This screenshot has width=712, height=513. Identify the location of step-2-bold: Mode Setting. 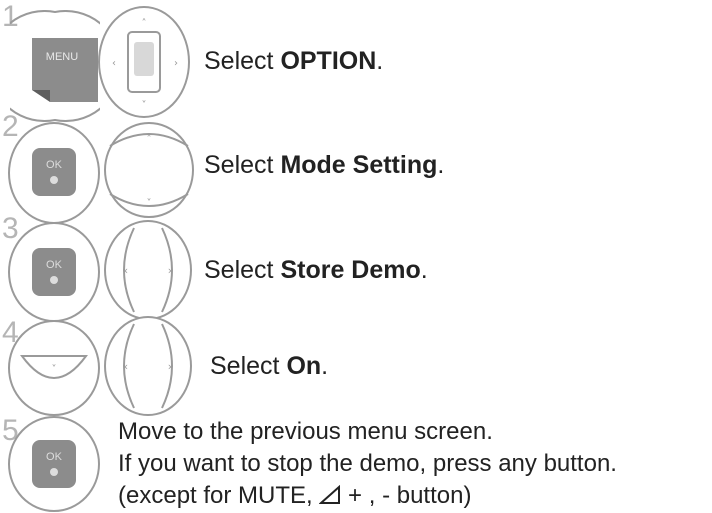
(359, 165).